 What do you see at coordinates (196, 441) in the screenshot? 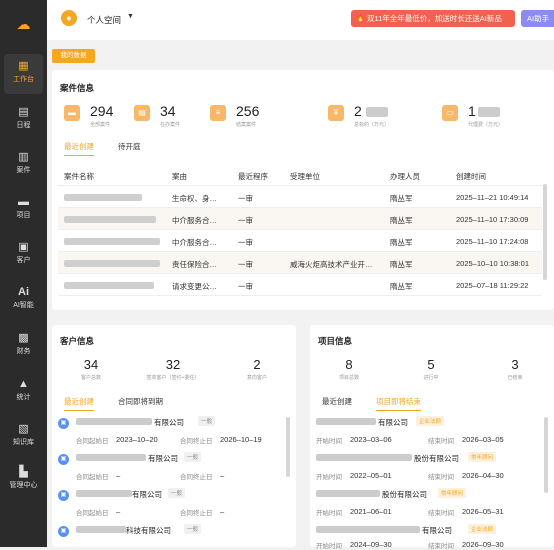
I see `end-label: 合同终止日` at bounding box center [196, 441].